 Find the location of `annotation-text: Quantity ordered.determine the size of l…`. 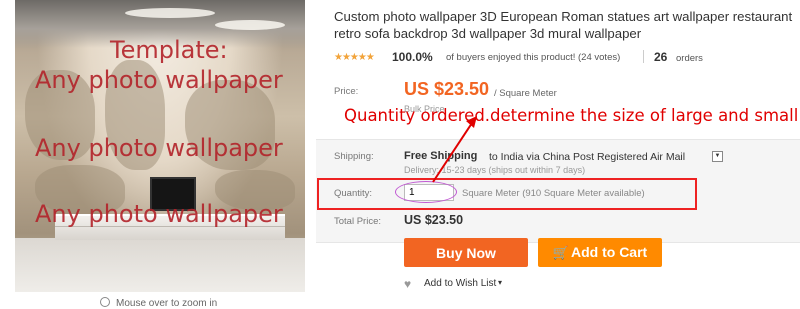

annotation-text: Quantity ordered.determine the size of l… is located at coordinates (571, 115).